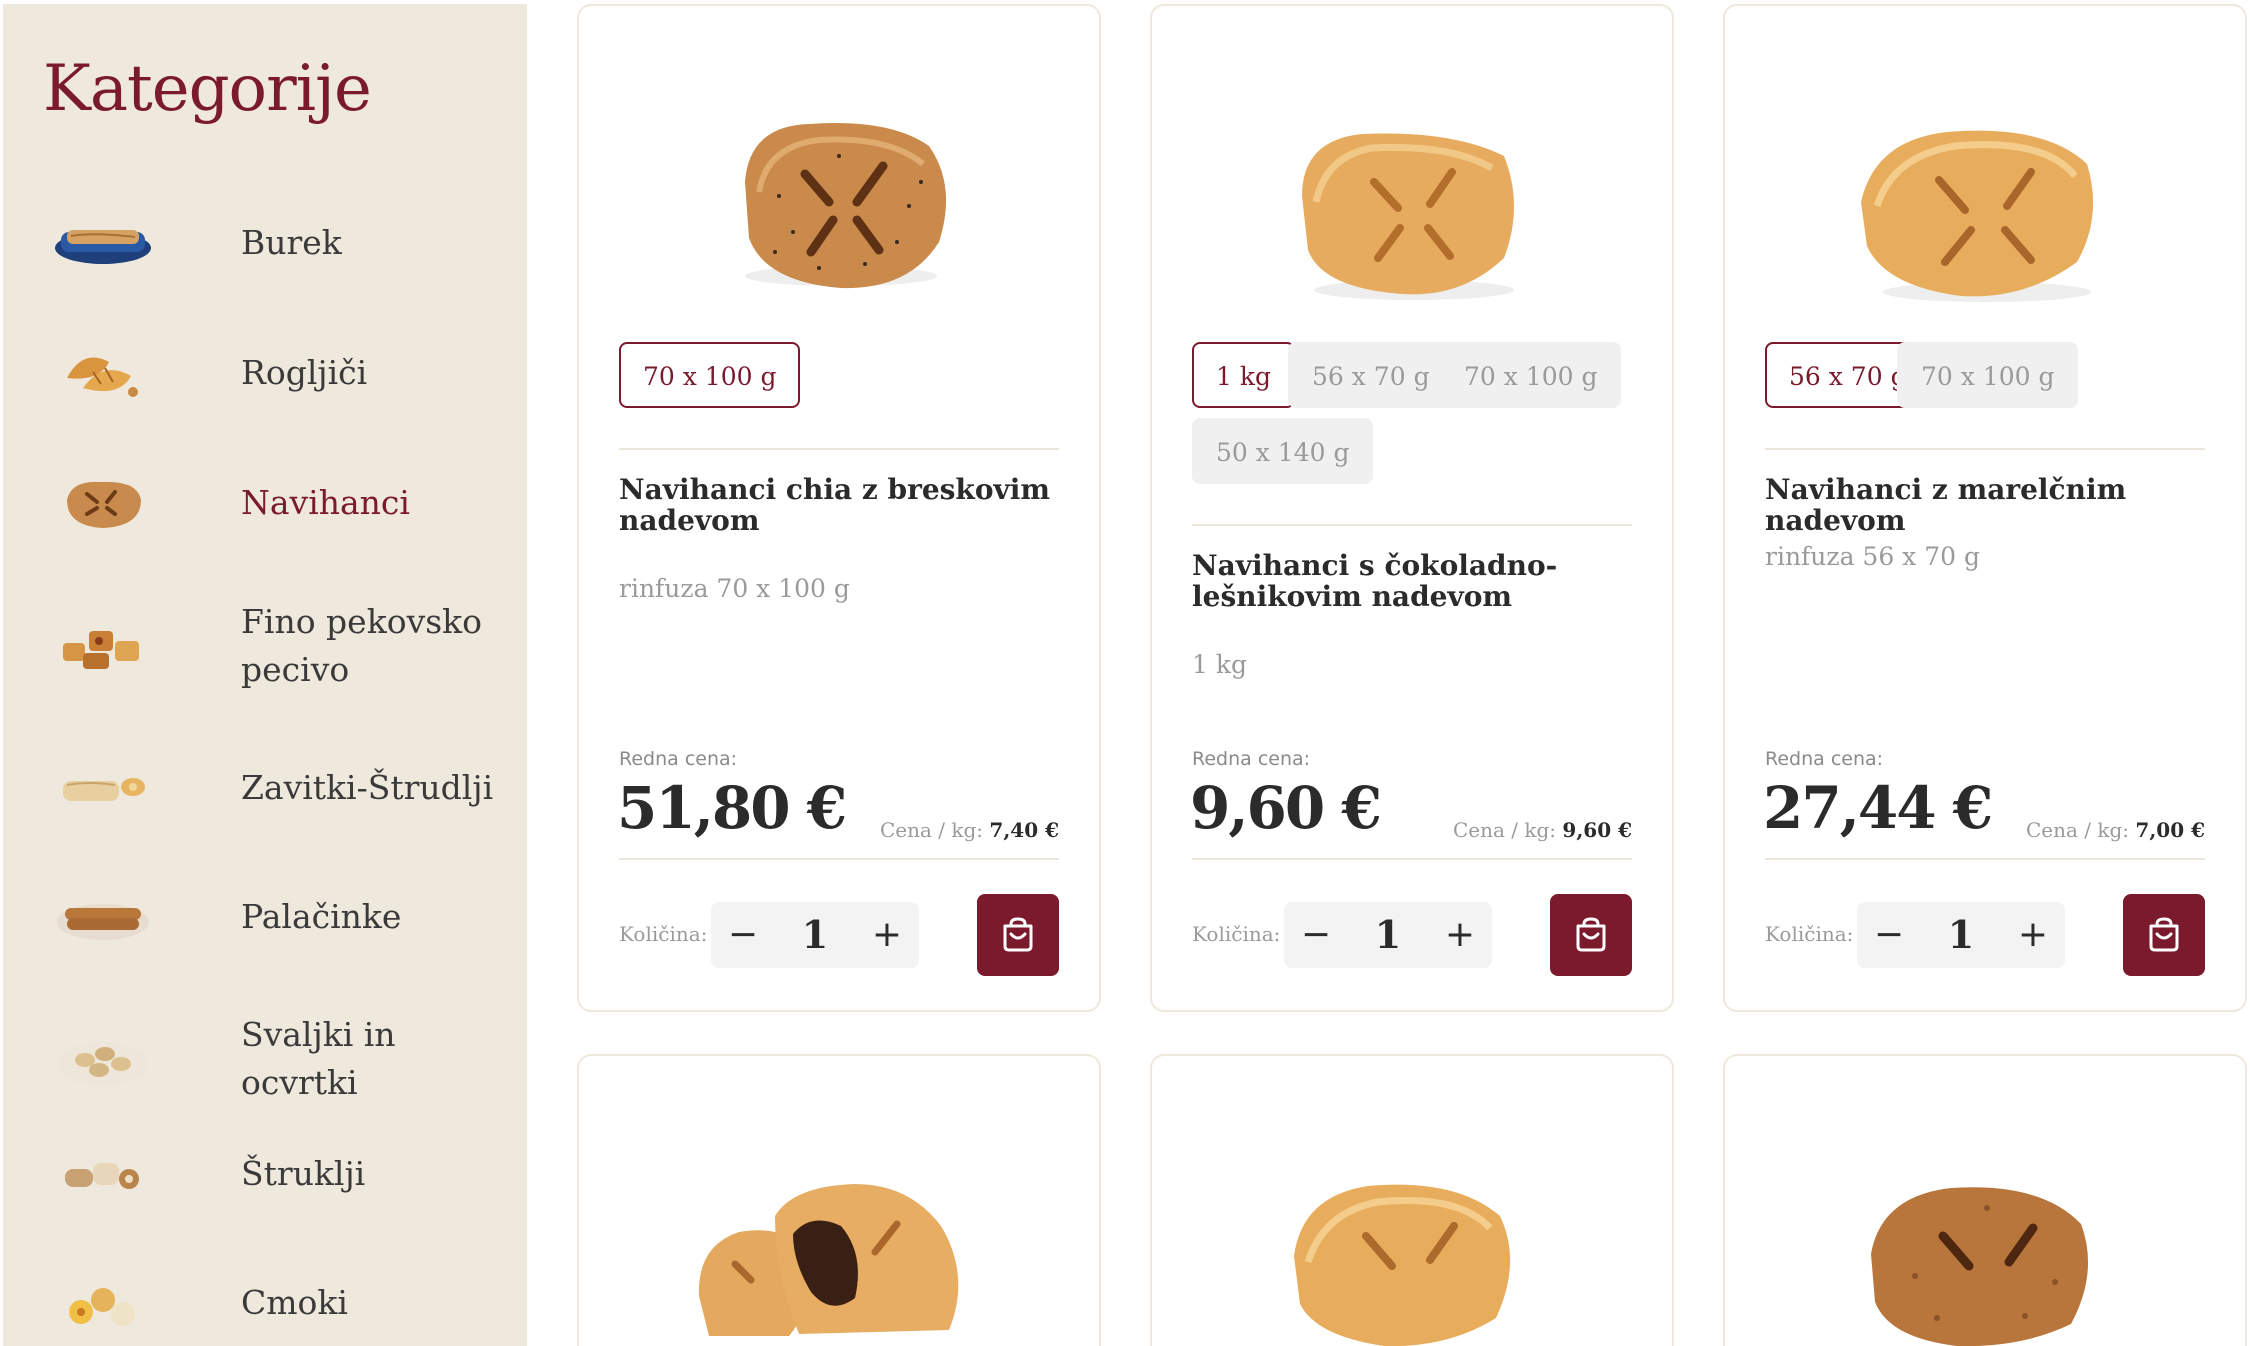 Image resolution: width=2250 pixels, height=1346 pixels. Describe the element at coordinates (103, 503) in the screenshot. I see `pastry-square-icon` at that location.